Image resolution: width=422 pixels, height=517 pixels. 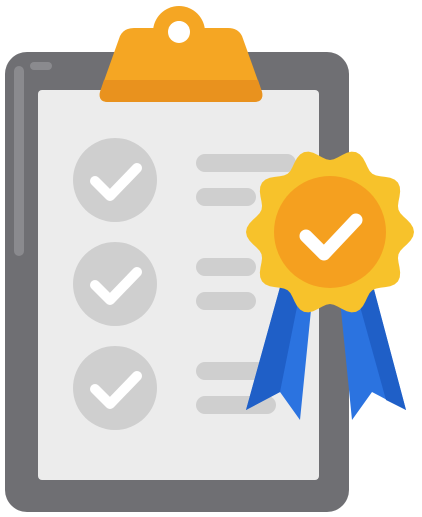 What do you see at coordinates (330, 232) in the screenshot?
I see `rosette-inner` at bounding box center [330, 232].